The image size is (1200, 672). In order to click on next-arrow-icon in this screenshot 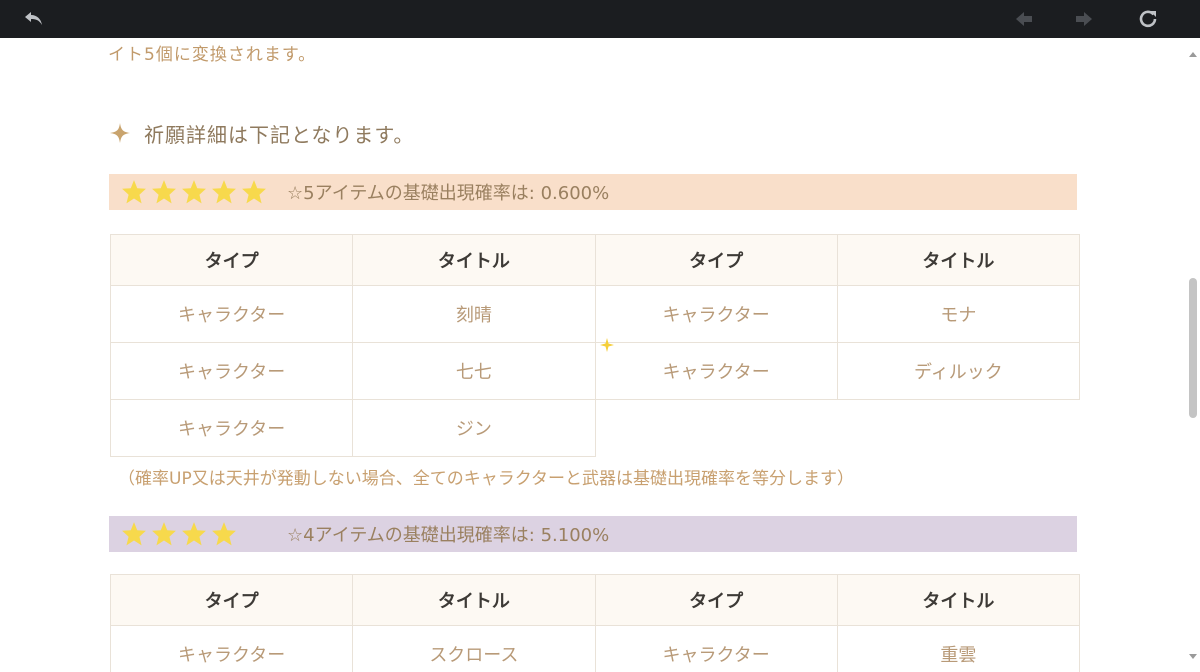, I will do `click(1084, 19)`.